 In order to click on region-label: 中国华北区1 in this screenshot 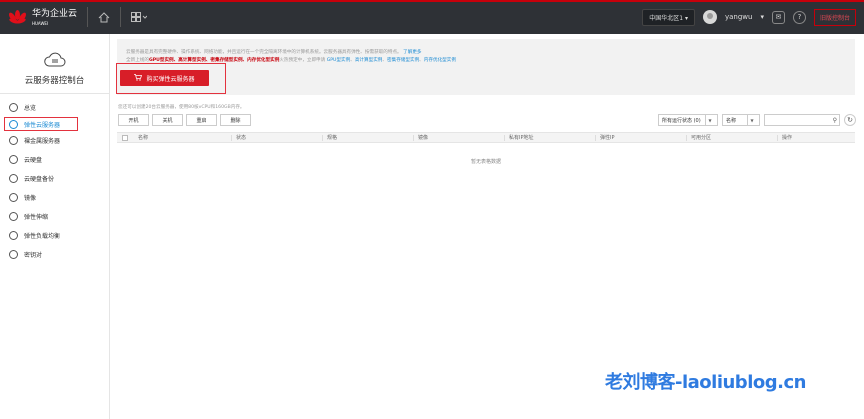, I will do `click(666, 18)`.